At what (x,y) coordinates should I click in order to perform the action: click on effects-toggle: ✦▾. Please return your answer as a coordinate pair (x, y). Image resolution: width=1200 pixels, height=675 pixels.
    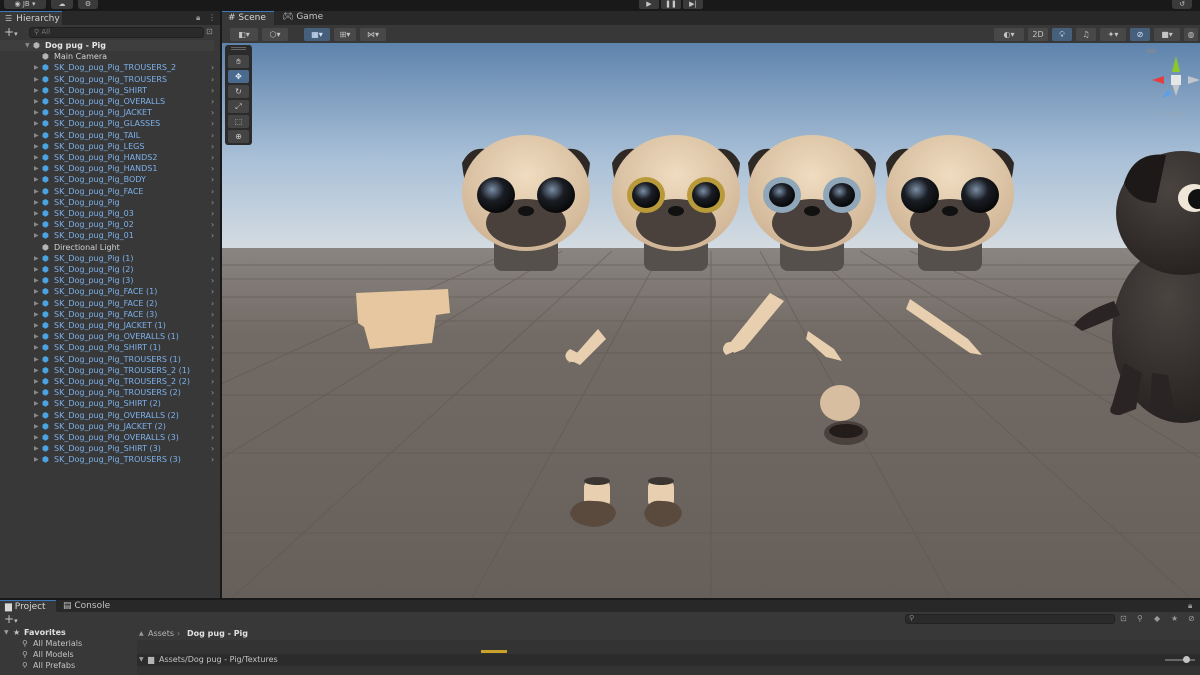
    Looking at the image, I should click on (1113, 34).